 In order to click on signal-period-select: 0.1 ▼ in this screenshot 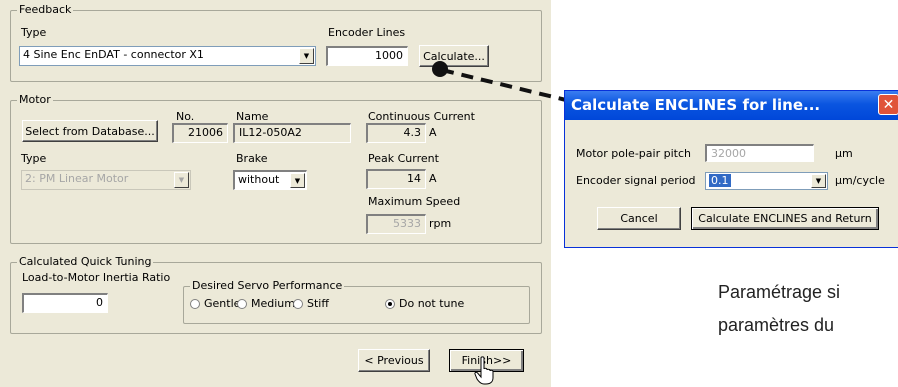, I will do `click(766, 181)`.